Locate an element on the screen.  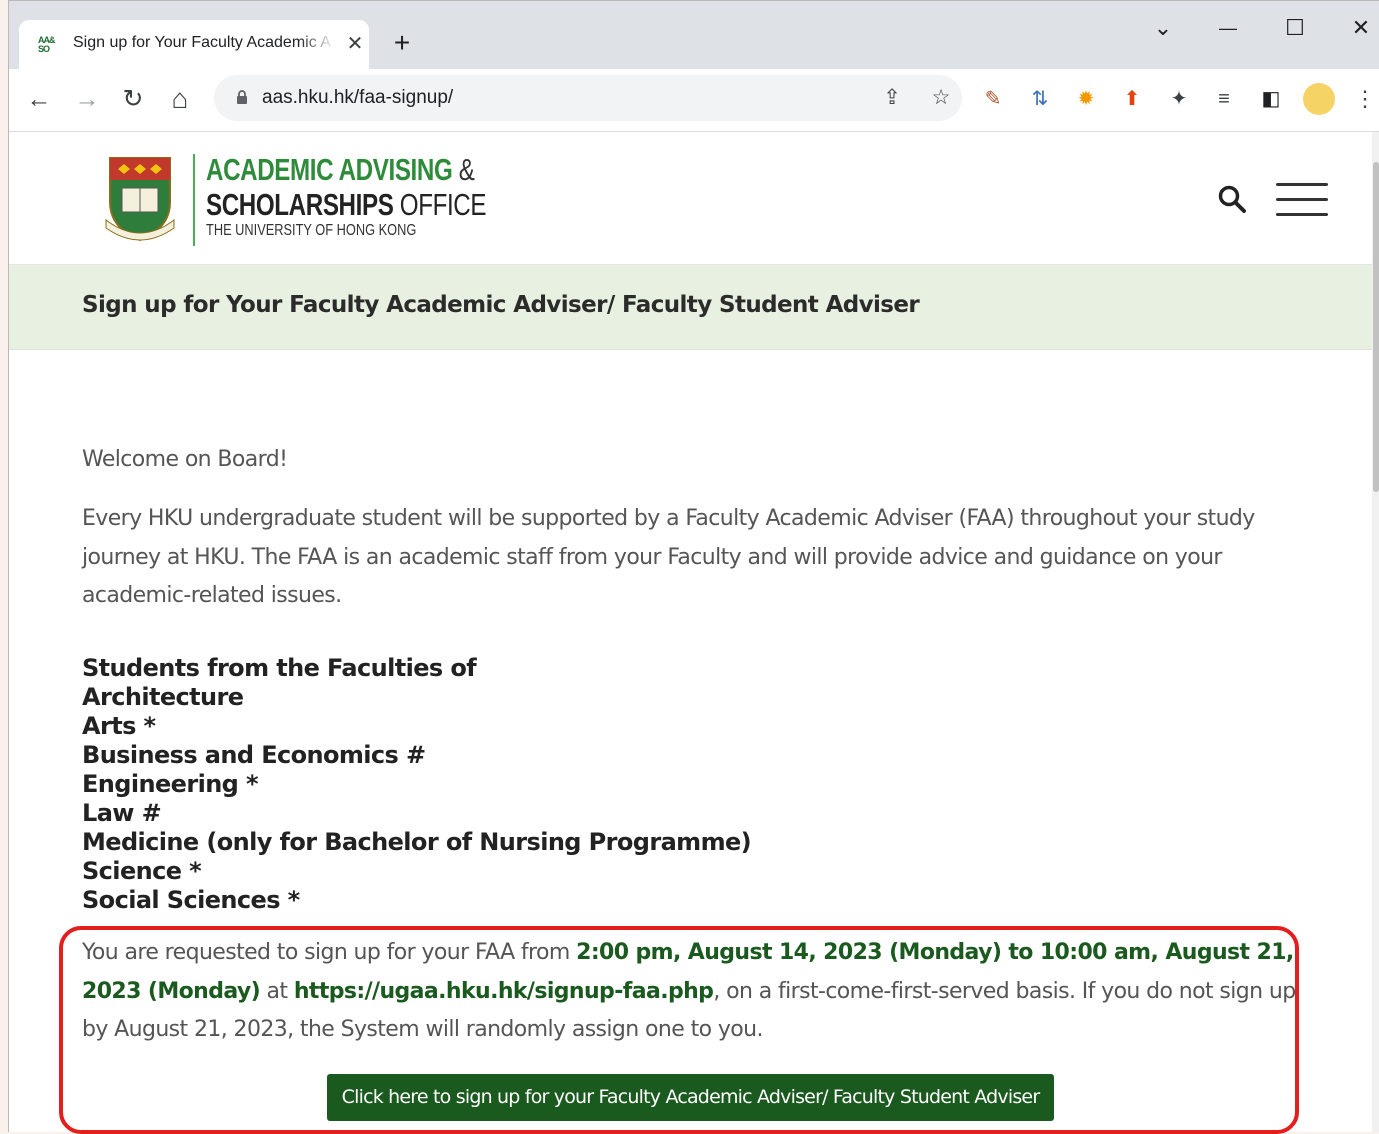
faculty-item: Business and Economics # is located at coordinates (254, 755).